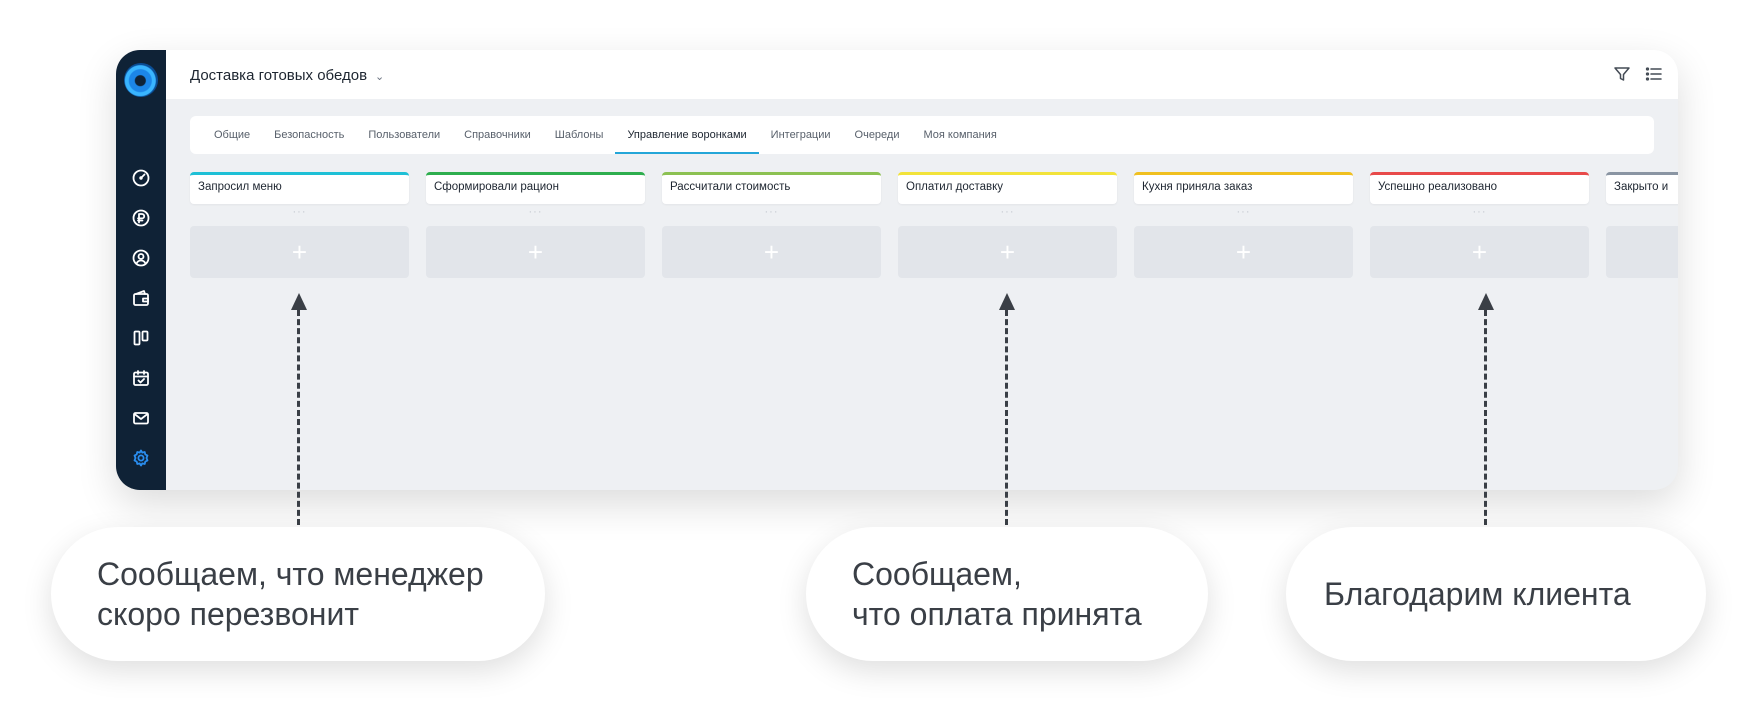 This screenshot has width=1755, height=711. What do you see at coordinates (290, 594) in the screenshot?
I see `annotation-text: Сообщаем, что менеджер скоро перезвонит` at bounding box center [290, 594].